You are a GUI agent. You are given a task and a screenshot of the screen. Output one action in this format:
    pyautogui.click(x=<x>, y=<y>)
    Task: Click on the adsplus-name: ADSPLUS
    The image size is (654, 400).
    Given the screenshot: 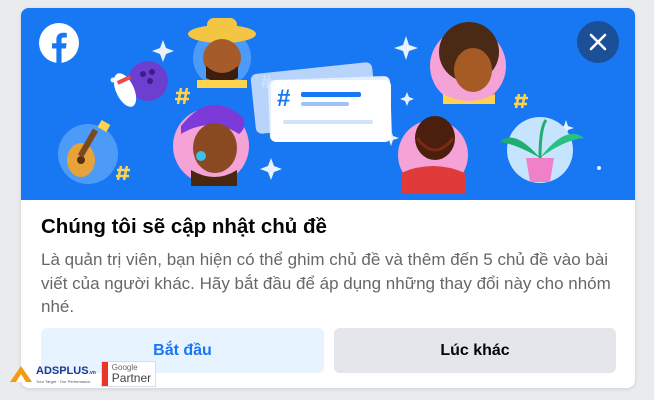 What is the action you would take?
    pyautogui.click(x=62, y=370)
    